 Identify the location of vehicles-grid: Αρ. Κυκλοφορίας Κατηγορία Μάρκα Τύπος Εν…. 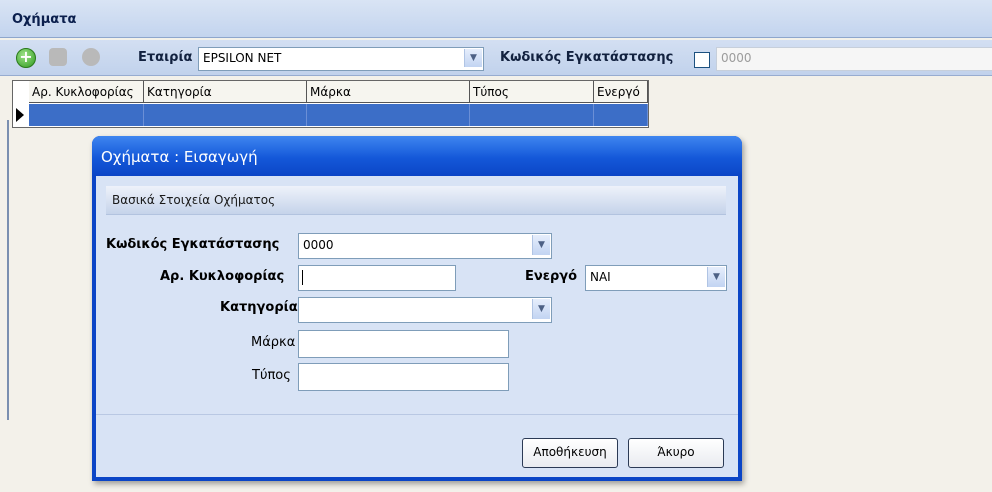
(330, 104).